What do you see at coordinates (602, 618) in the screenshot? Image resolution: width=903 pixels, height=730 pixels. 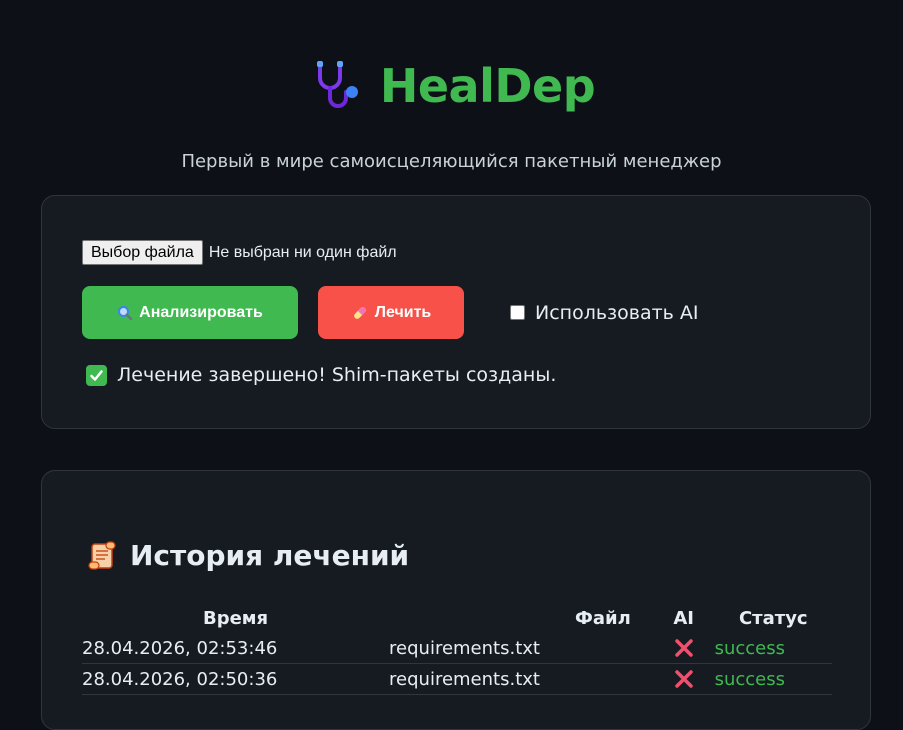 I see `column-header-file: Файл` at bounding box center [602, 618].